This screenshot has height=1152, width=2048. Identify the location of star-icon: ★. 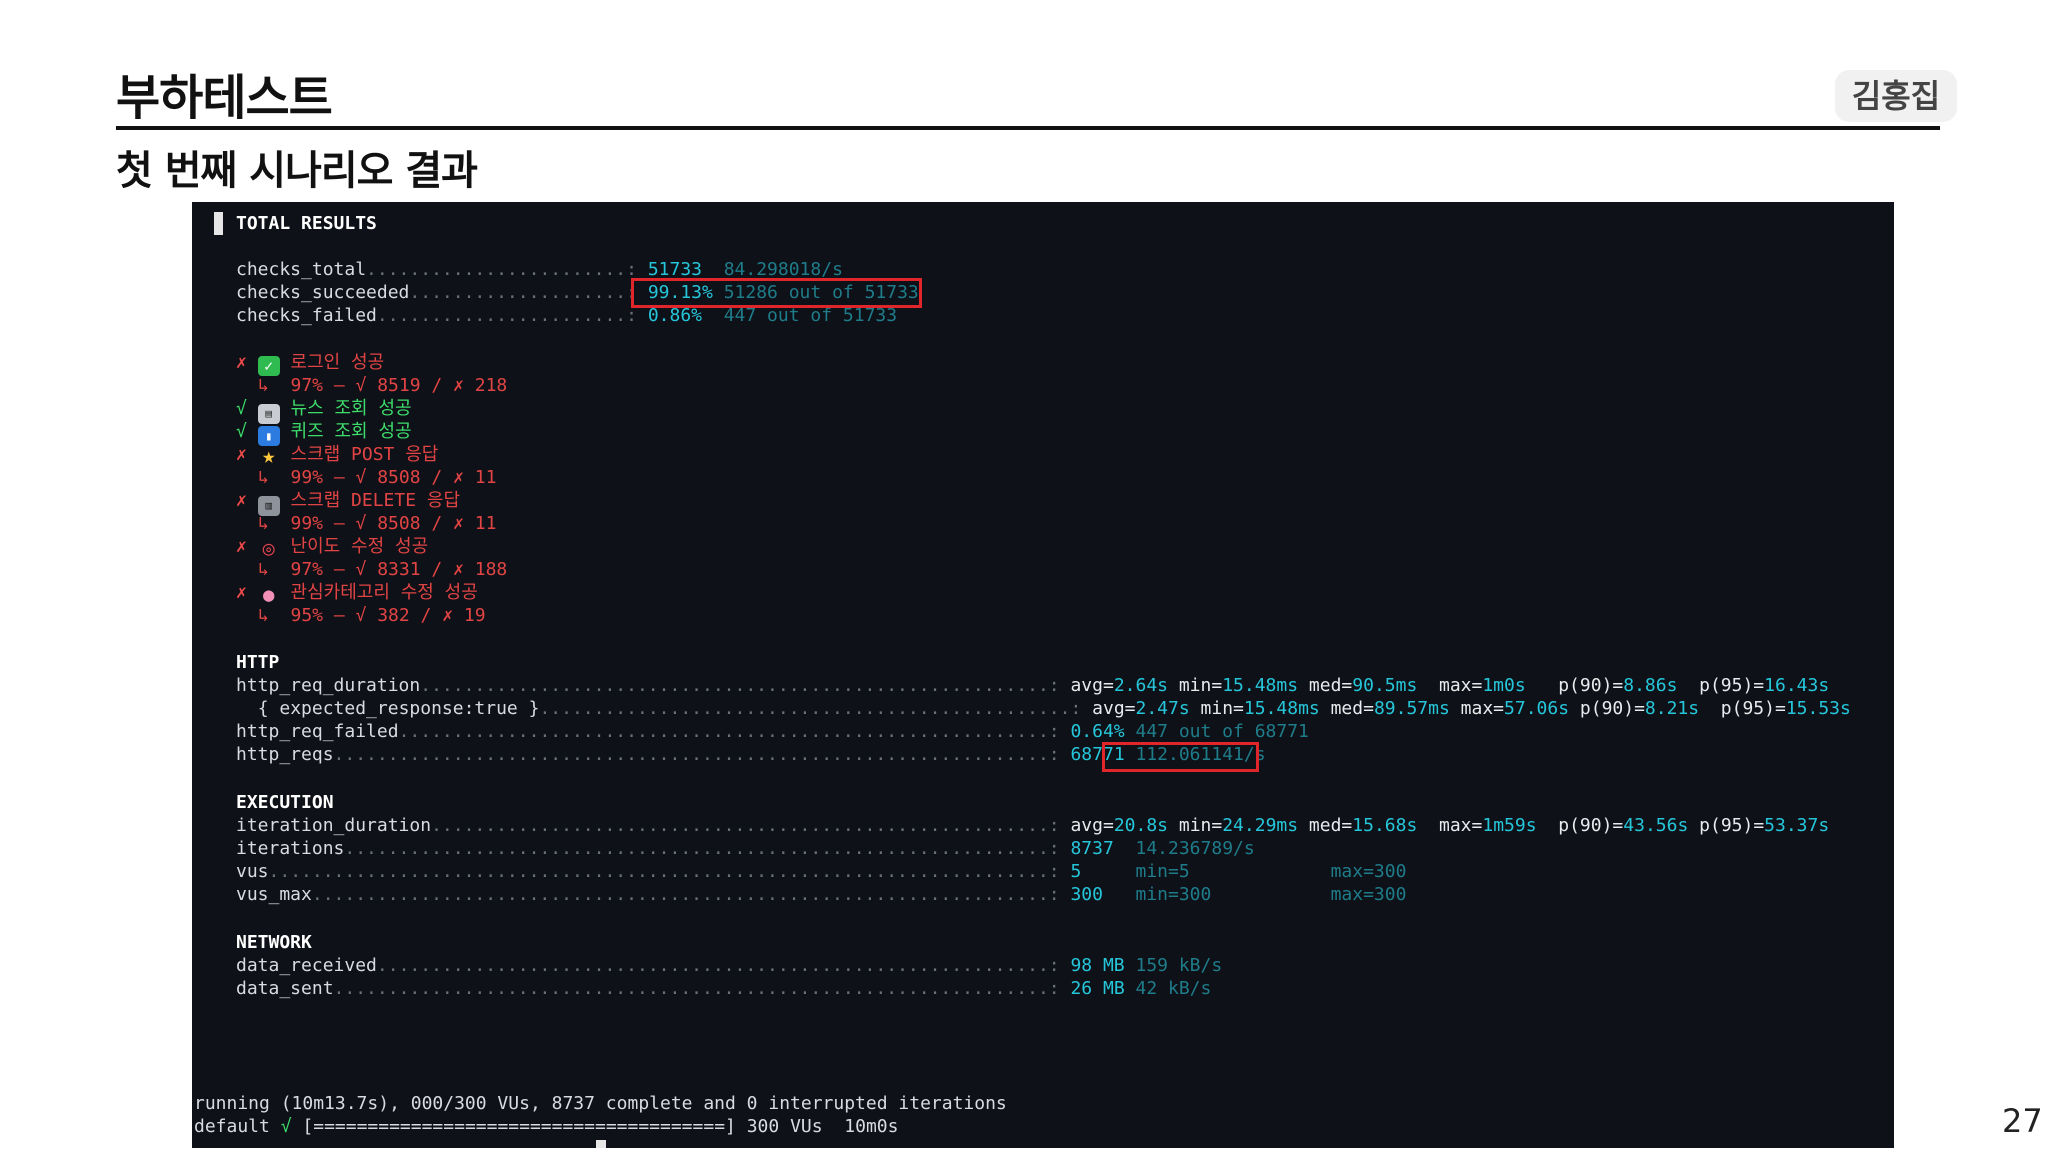
(269, 456).